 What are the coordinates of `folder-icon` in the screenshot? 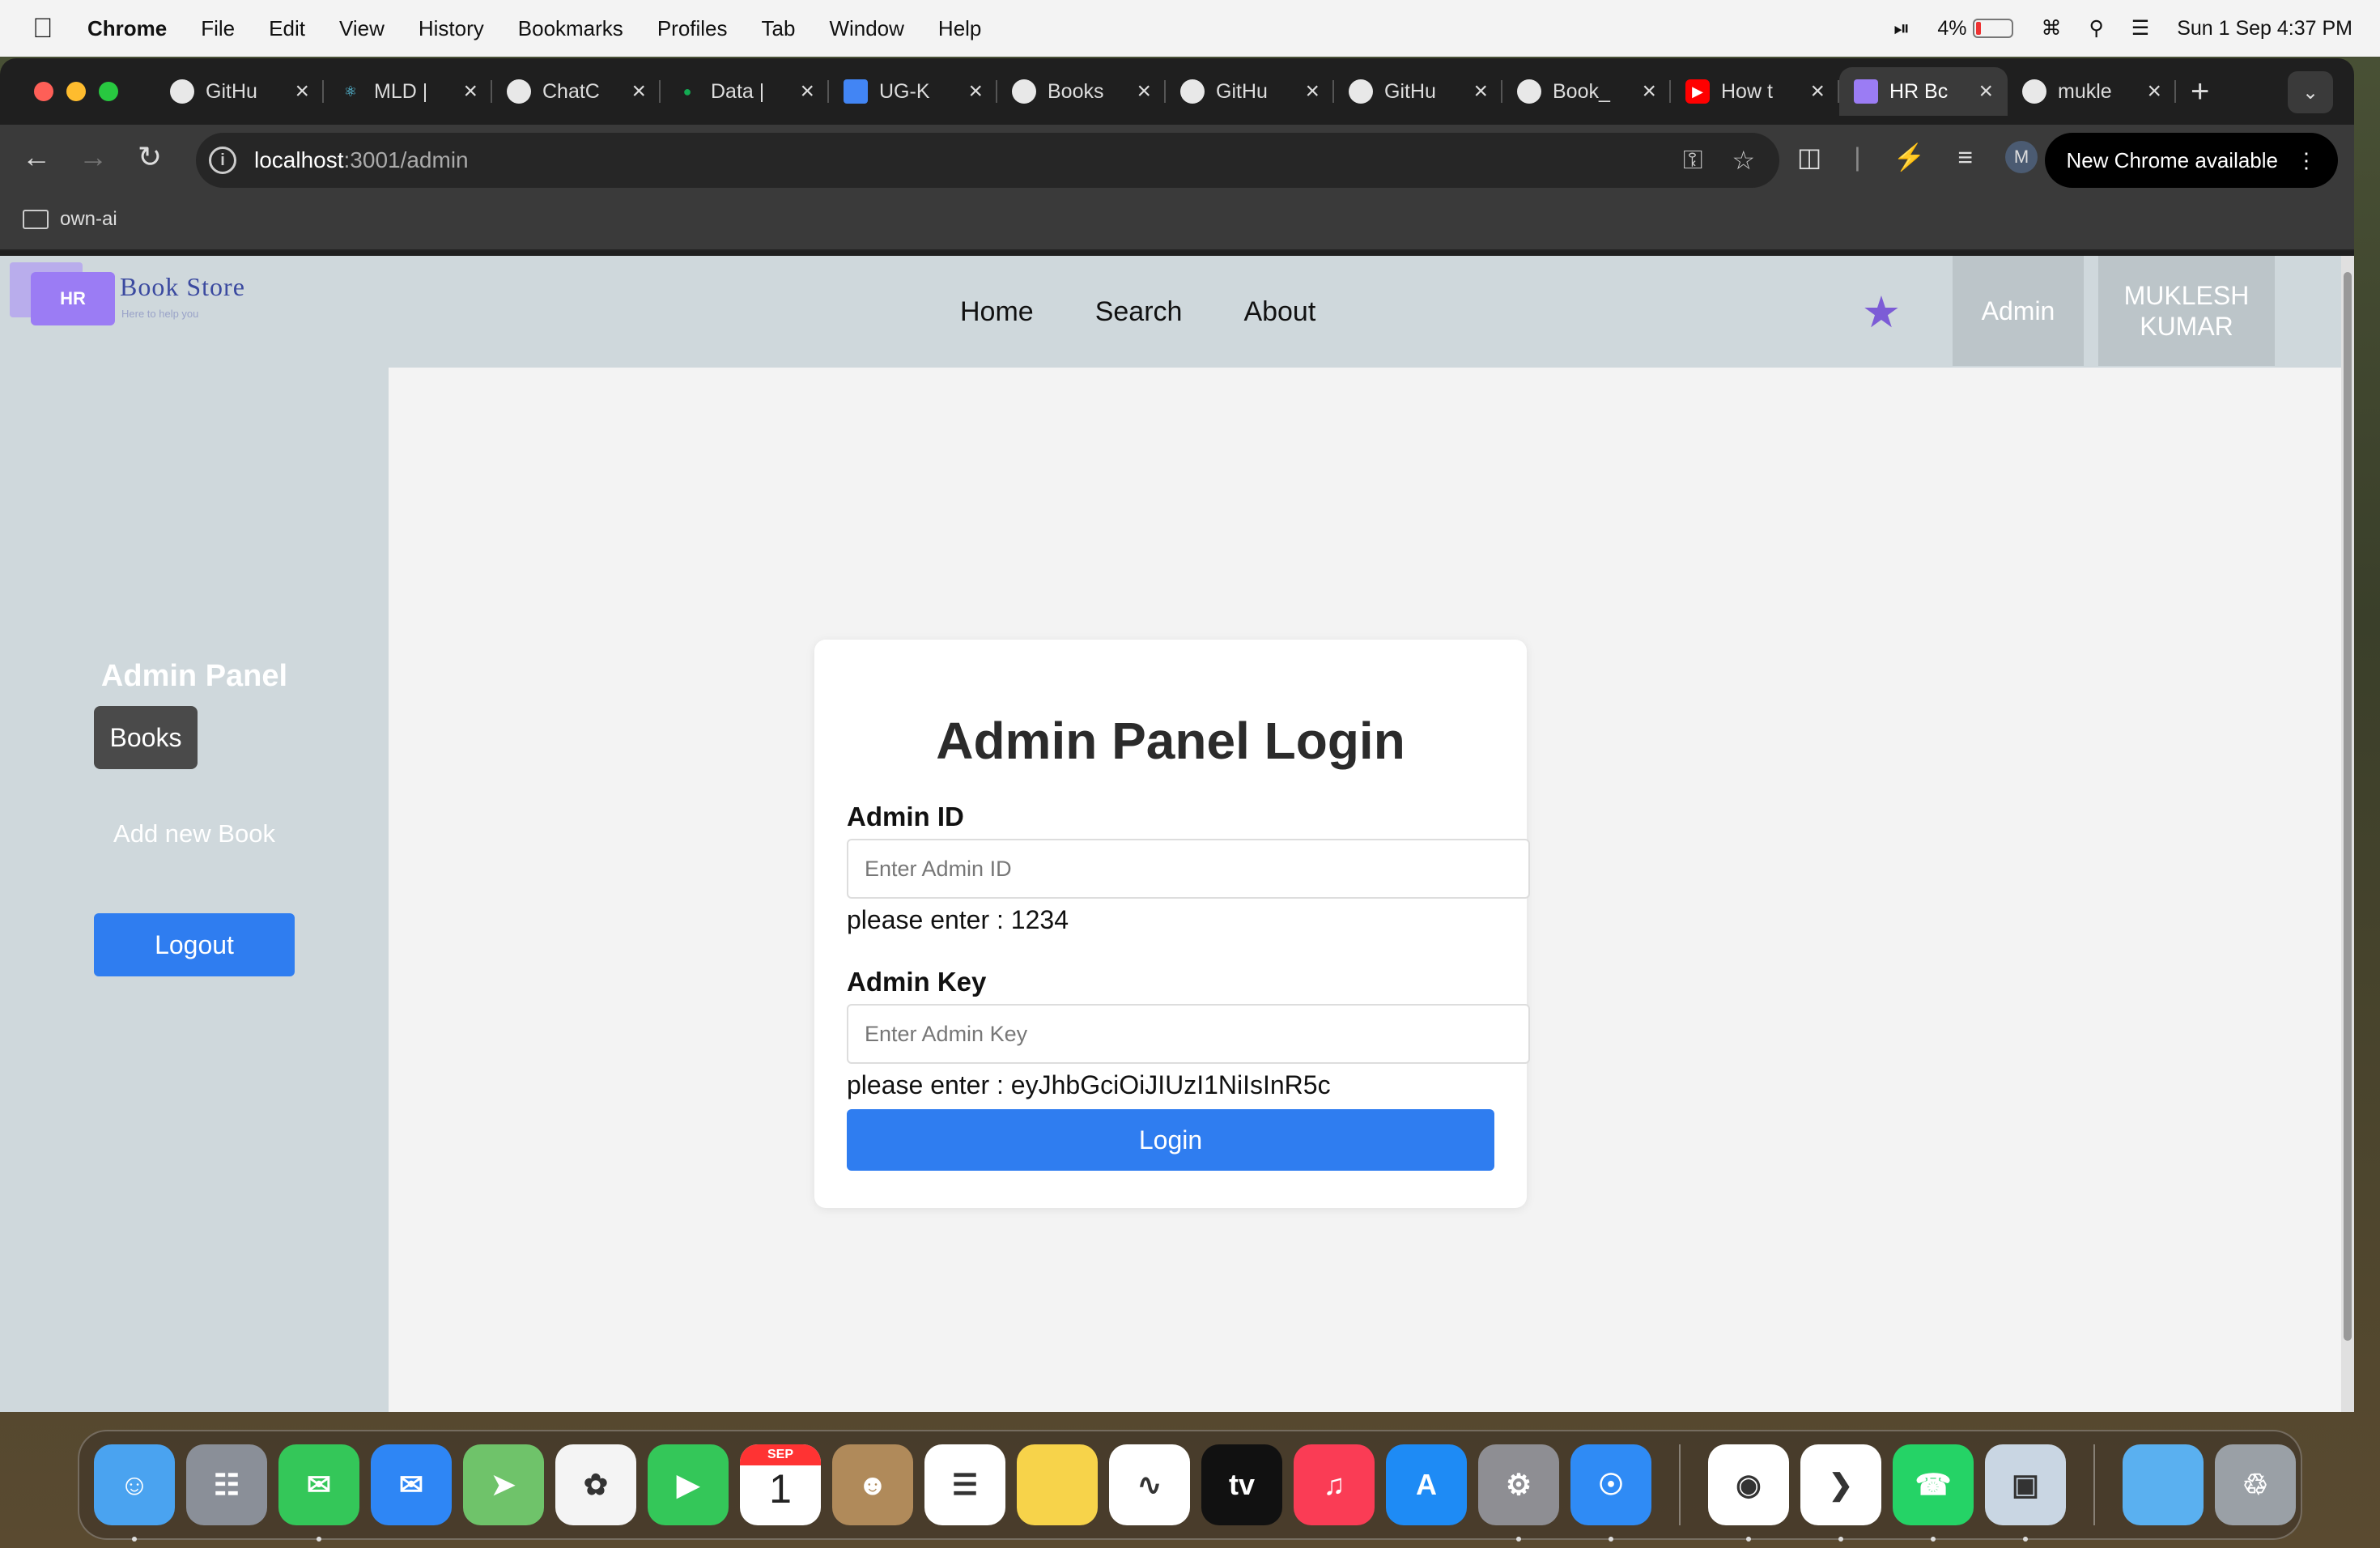 It's located at (2163, 1485).